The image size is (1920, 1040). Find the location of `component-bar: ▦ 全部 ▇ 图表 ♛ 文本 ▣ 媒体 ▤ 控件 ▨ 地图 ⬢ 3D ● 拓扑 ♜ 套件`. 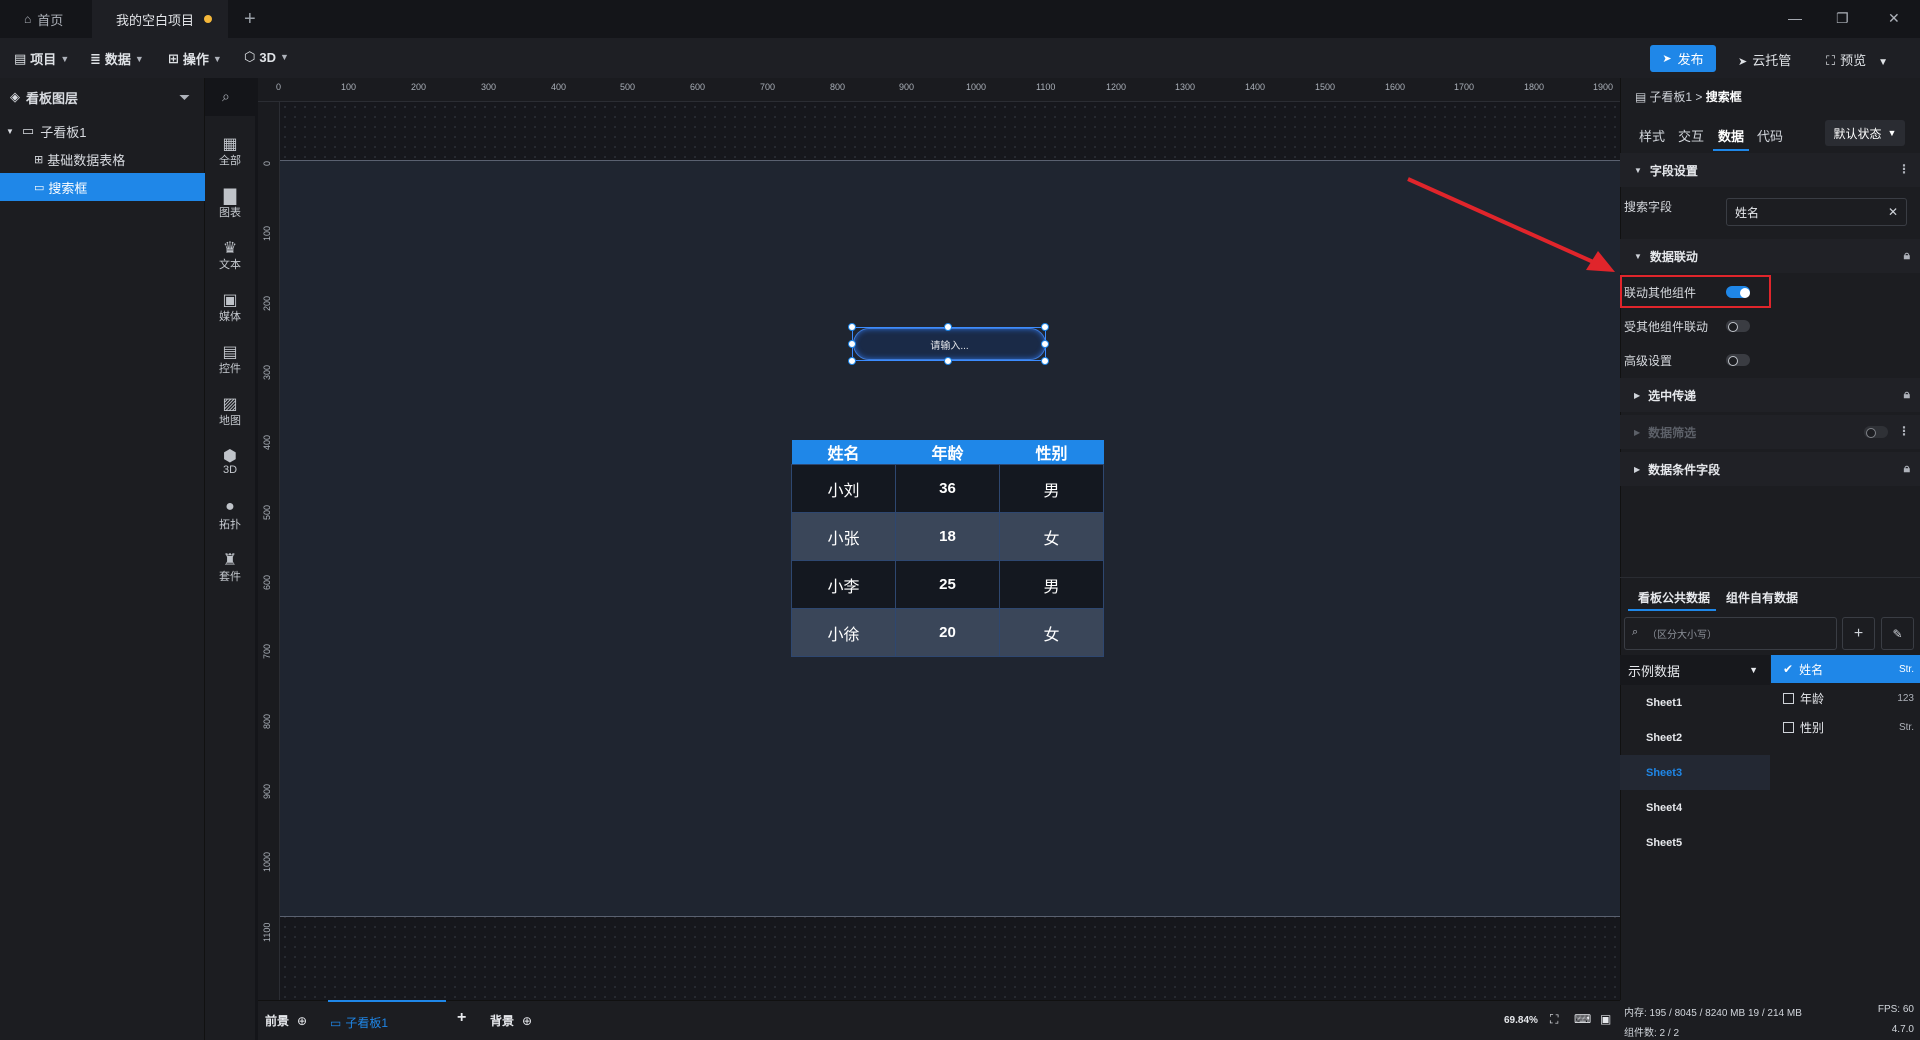

component-bar: ▦ 全部 ▇ 图表 ♛ 文本 ▣ 媒体 ▤ 控件 ▨ 地图 ⬢ 3D ● 拓扑 ♜ 套件 is located at coordinates (230, 578).